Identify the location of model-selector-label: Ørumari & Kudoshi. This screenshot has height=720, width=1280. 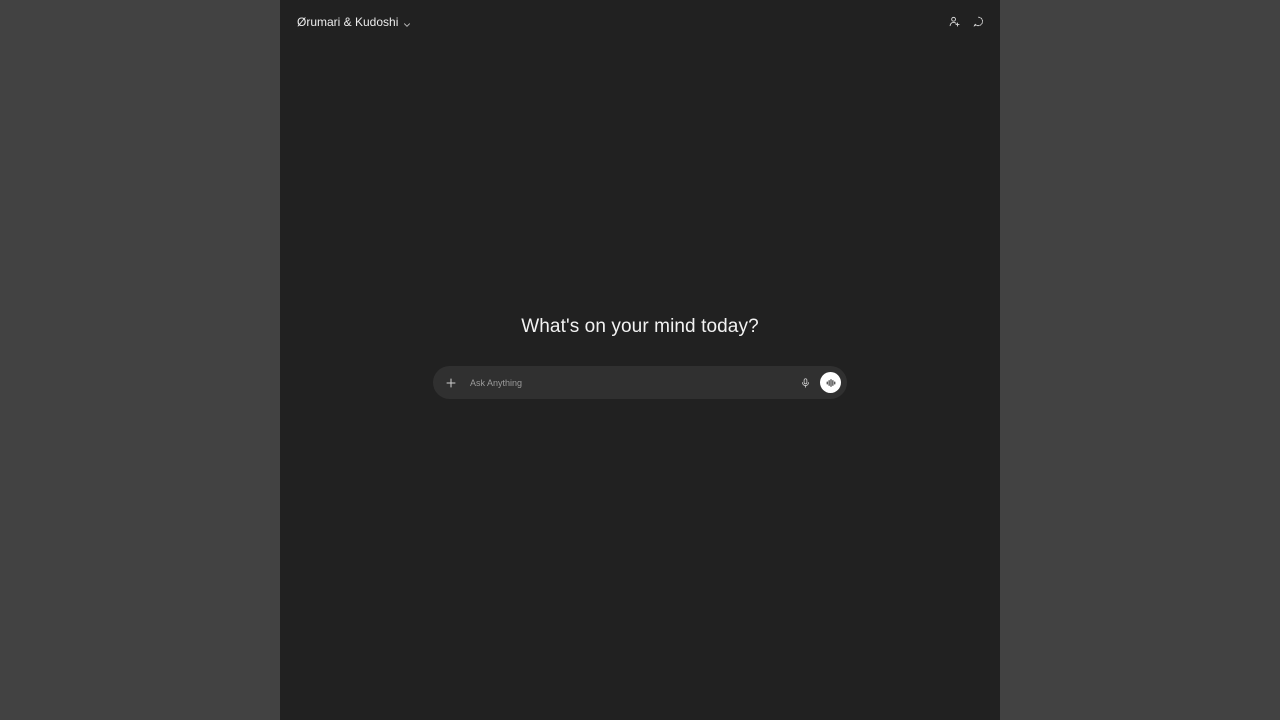
(348, 22).